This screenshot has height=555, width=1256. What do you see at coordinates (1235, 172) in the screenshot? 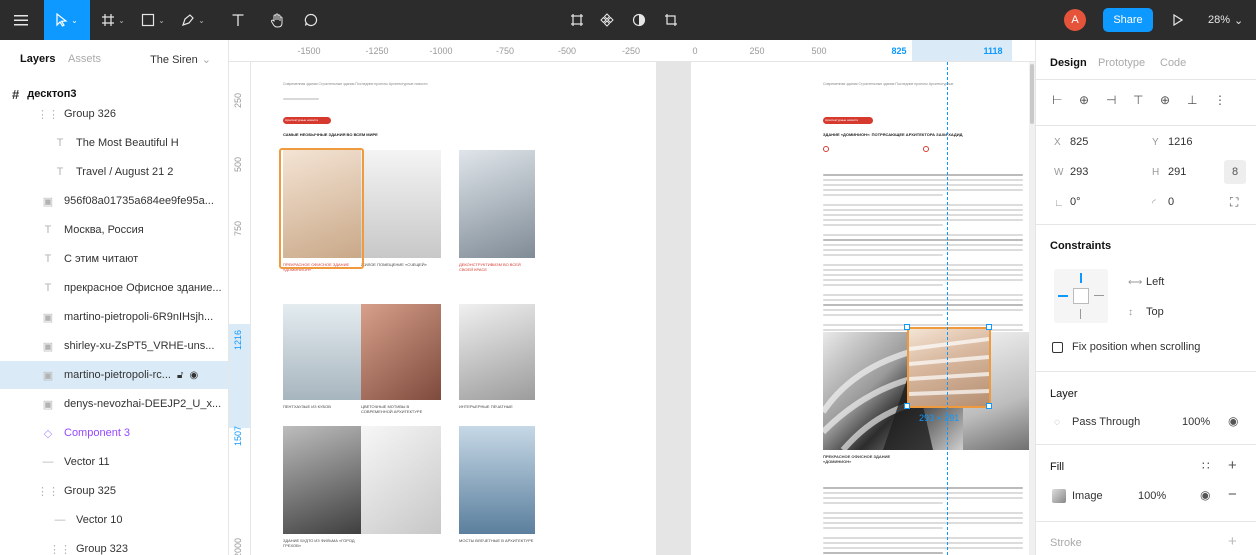
I see `constrain-proportions-icon: 8` at bounding box center [1235, 172].